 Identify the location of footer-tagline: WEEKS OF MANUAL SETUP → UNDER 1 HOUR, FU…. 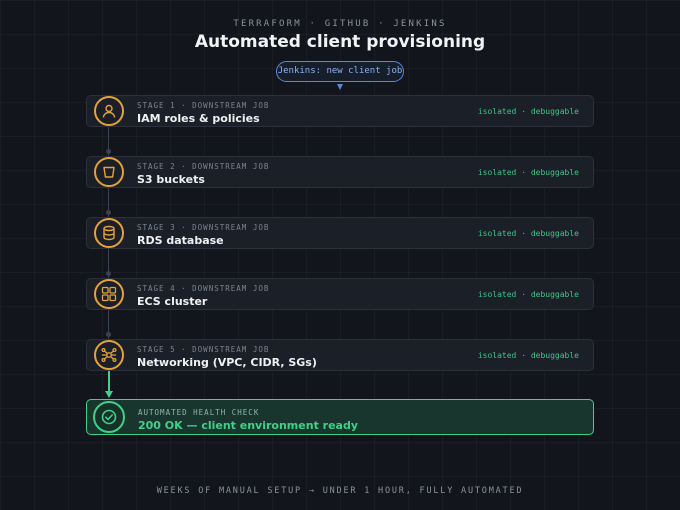
(340, 491).